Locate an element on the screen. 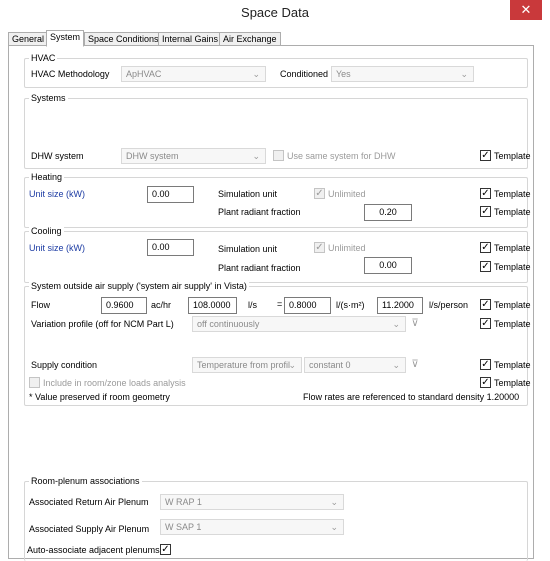  supply-condition-label: Supply condition is located at coordinates (64, 365).